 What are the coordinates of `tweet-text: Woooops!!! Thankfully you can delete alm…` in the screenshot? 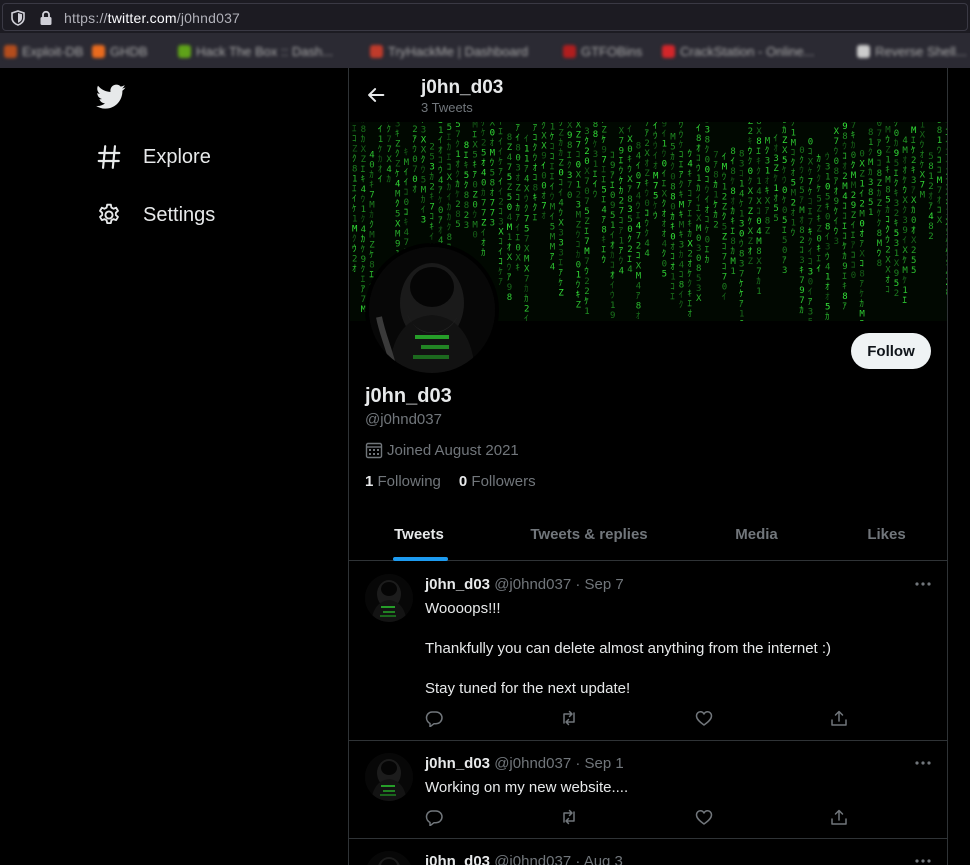 It's located at (628, 659).